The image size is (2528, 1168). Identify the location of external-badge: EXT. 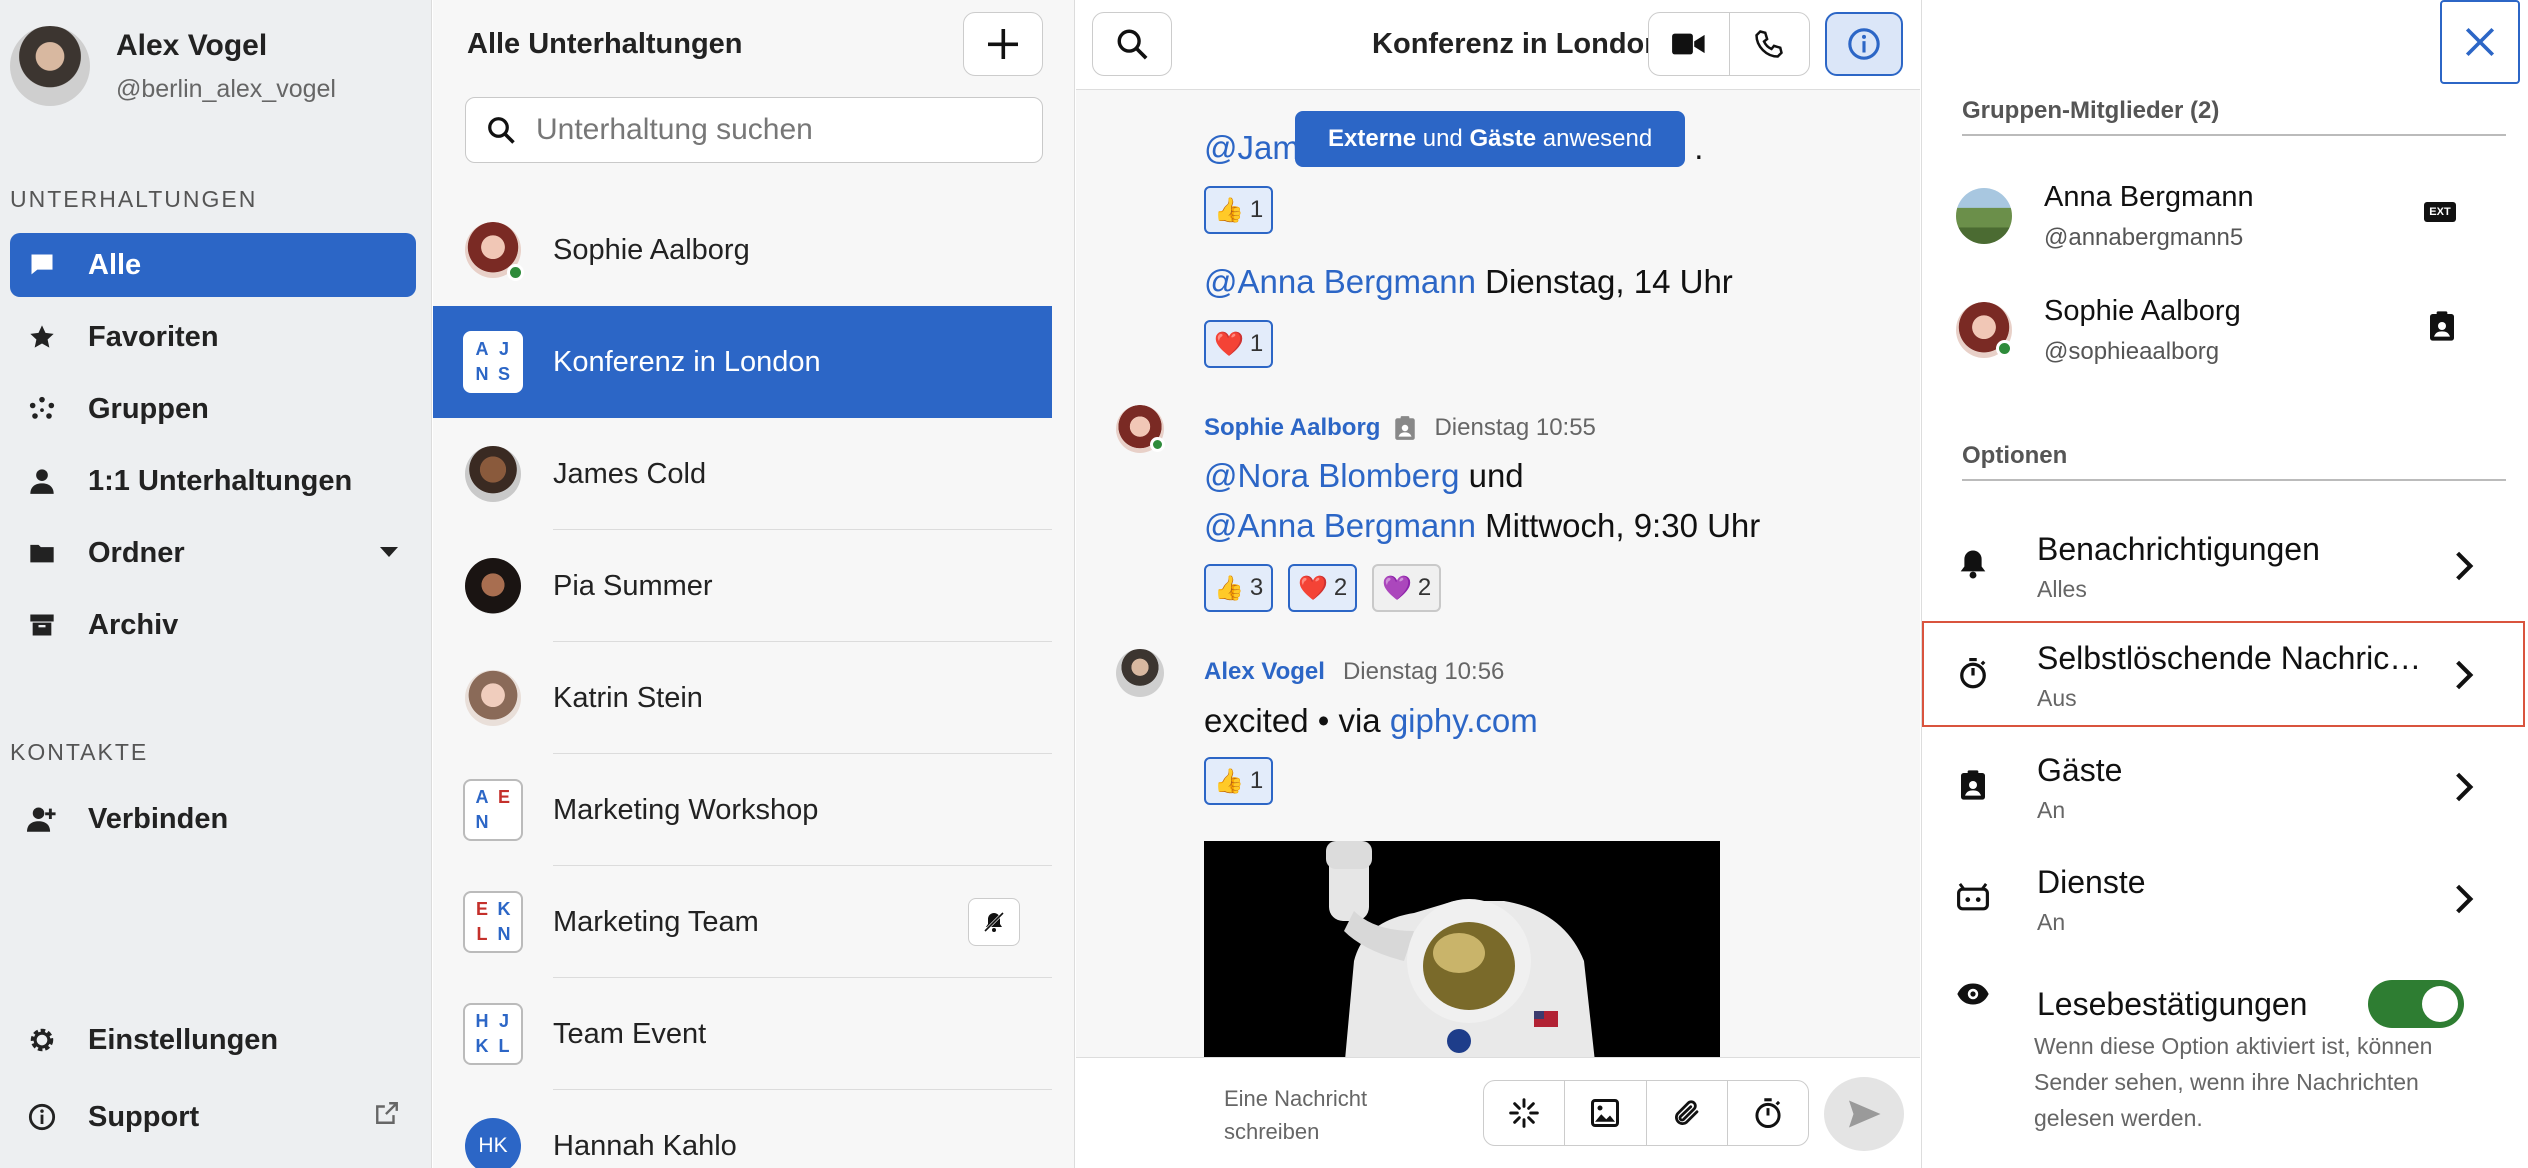
(2440, 212).